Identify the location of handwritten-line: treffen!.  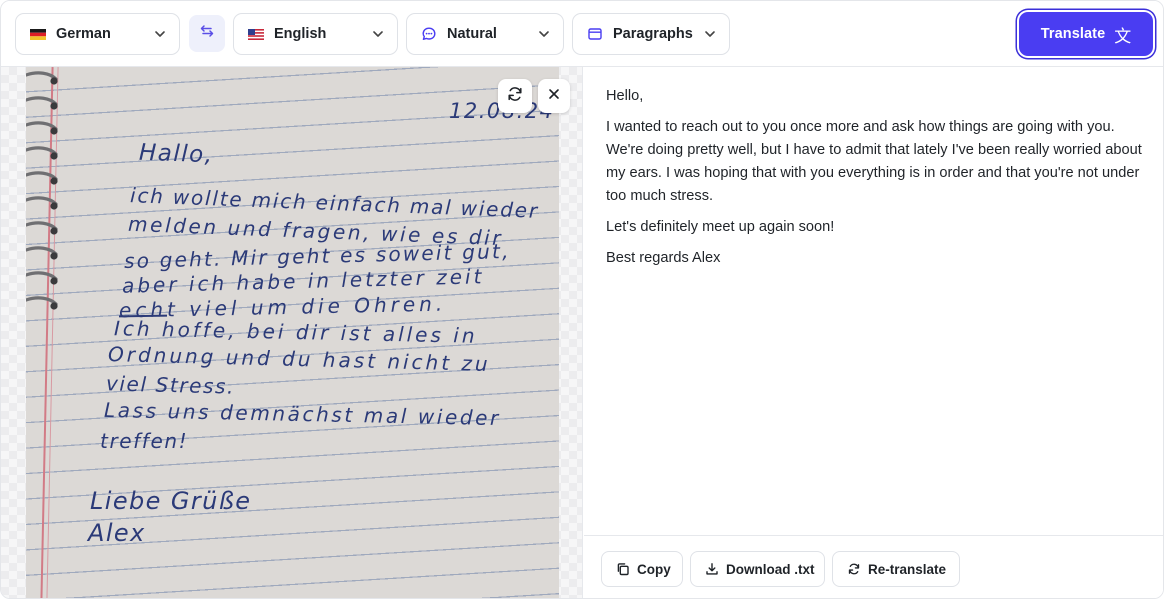
(144, 441).